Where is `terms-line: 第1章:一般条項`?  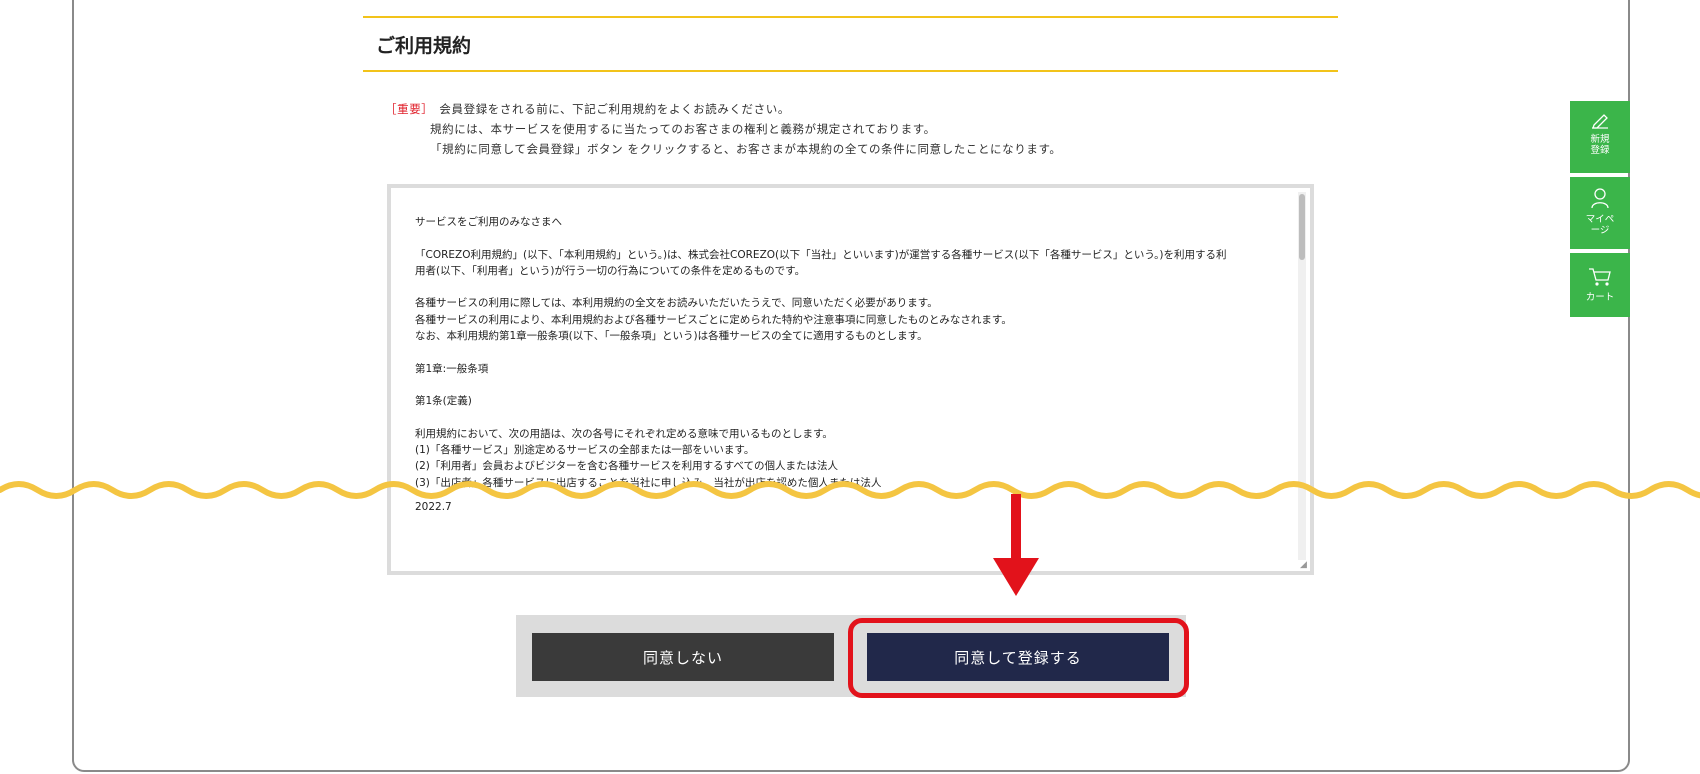 terms-line: 第1章:一般条項 is located at coordinates (452, 368).